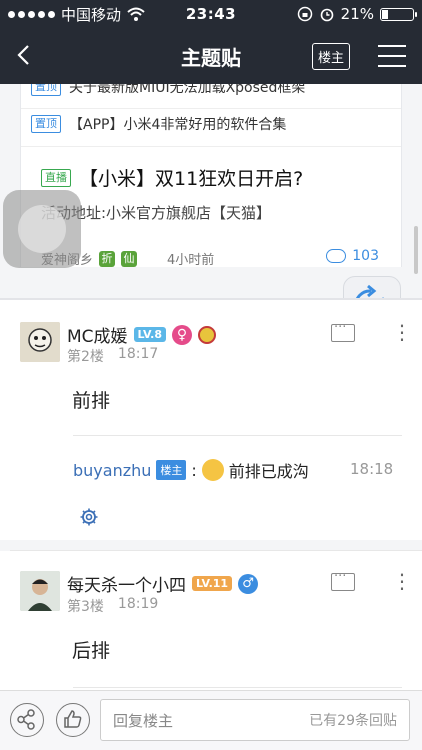  What do you see at coordinates (365, 256) in the screenshot?
I see `live-count-value: 103` at bounding box center [365, 256].